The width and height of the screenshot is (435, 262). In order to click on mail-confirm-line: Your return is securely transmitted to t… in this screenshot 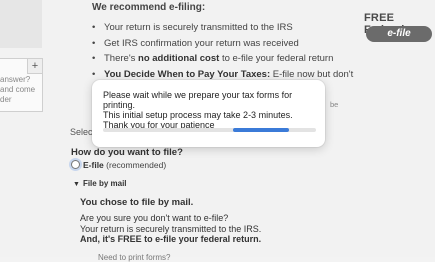, I will do `click(171, 228)`.